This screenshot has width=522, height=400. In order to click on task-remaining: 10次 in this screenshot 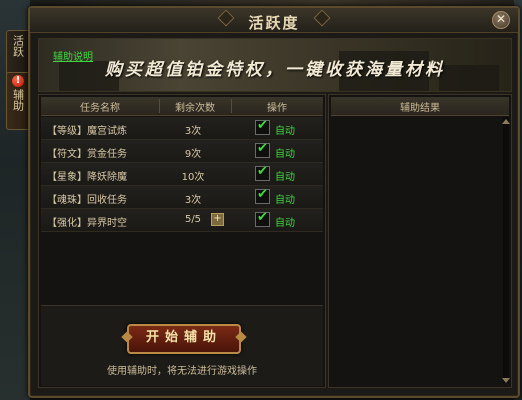, I will do `click(193, 177)`.